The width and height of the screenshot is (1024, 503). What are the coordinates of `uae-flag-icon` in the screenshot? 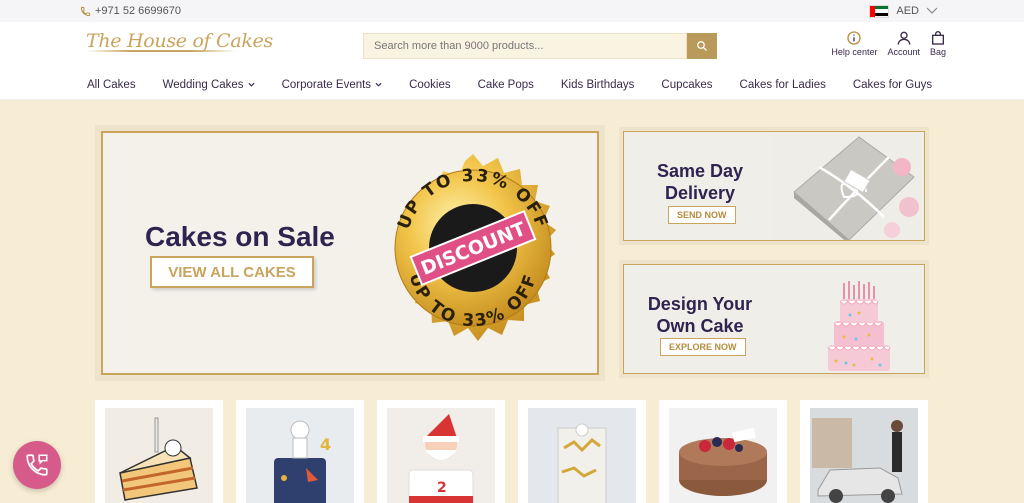 It's located at (879, 11).